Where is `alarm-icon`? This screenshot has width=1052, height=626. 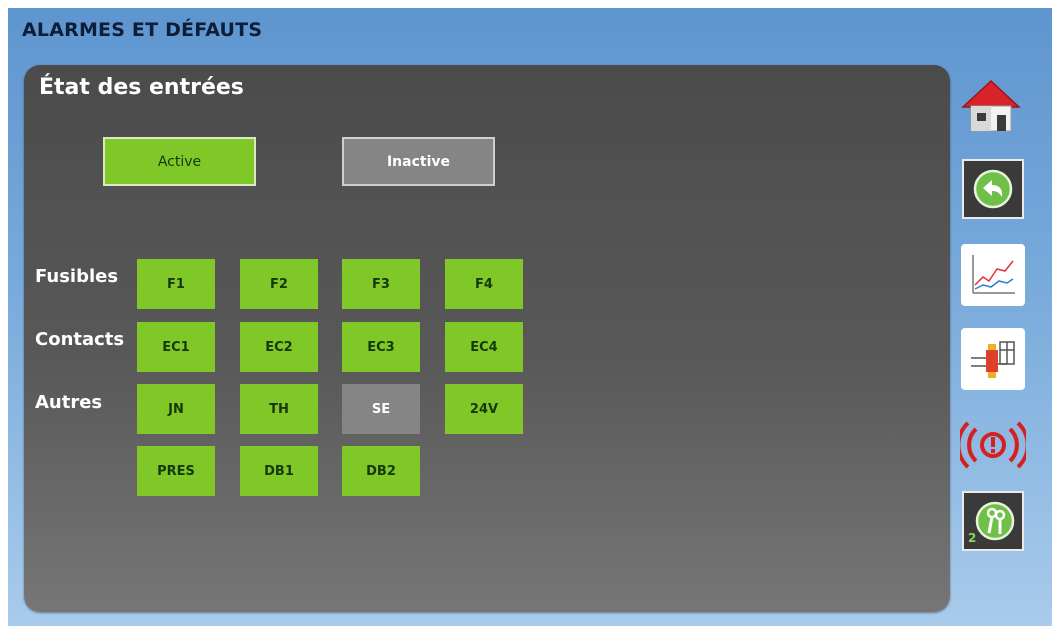
alarm-icon is located at coordinates (993, 445).